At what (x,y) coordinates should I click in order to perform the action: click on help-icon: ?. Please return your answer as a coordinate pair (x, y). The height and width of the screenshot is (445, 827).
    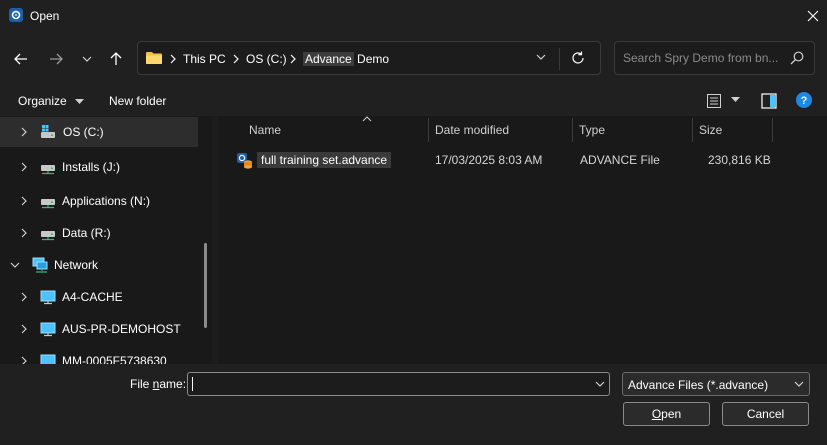
    Looking at the image, I should click on (804, 100).